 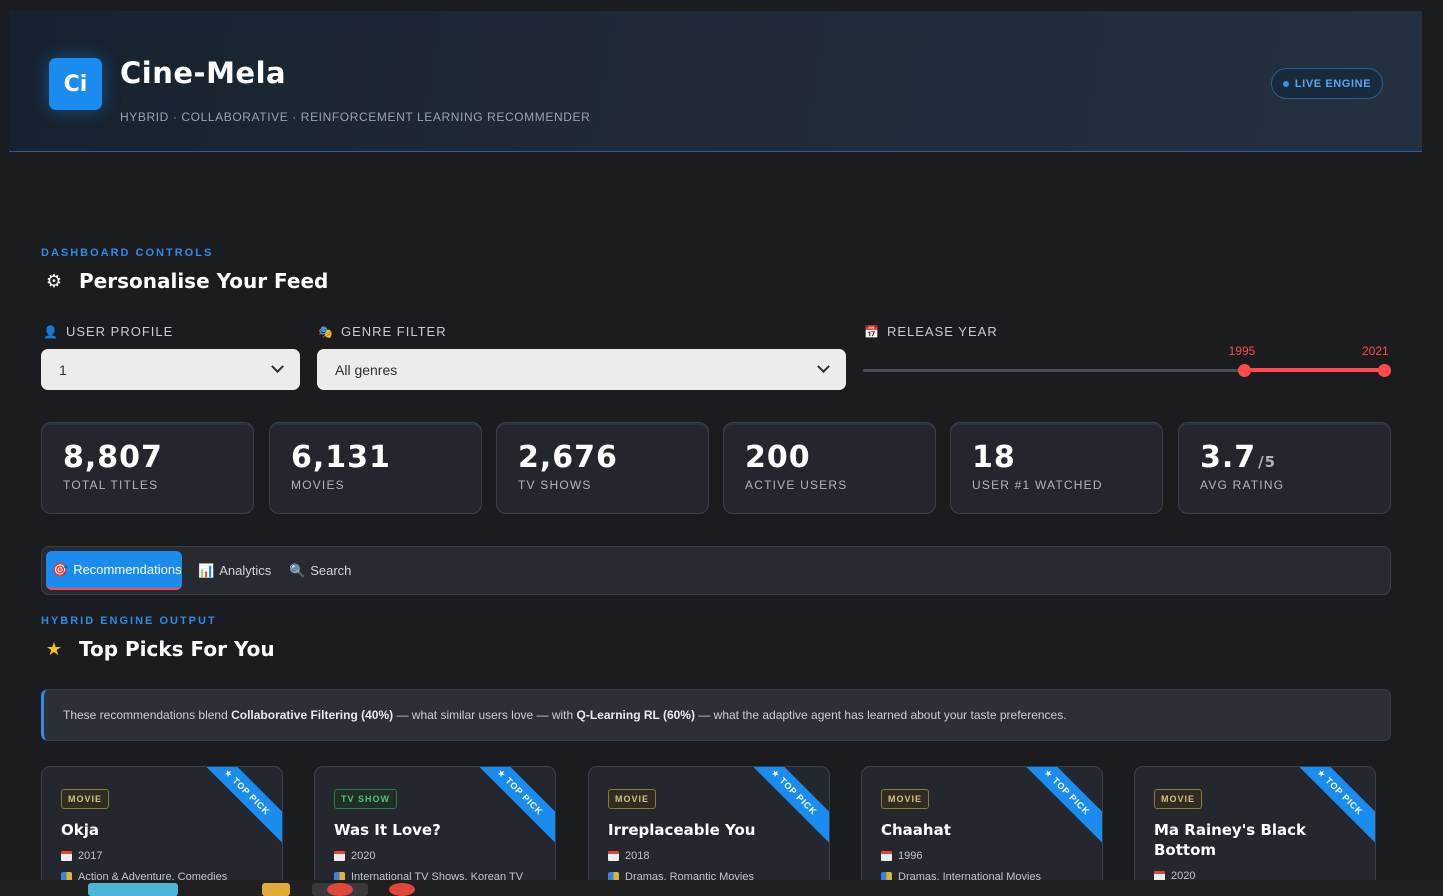 I want to click on genre-filter-label: 🎭 GENRE FILTER, so click(x=382, y=331).